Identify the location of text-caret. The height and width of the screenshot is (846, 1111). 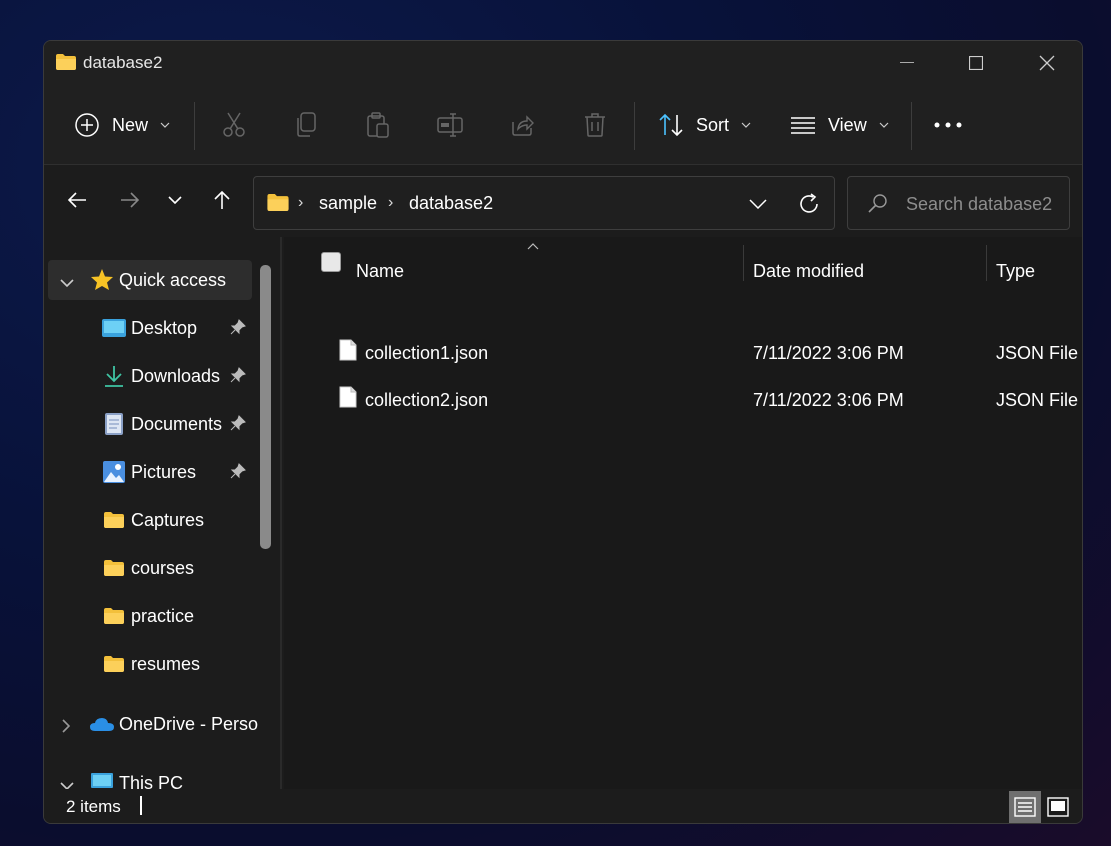
(141, 805).